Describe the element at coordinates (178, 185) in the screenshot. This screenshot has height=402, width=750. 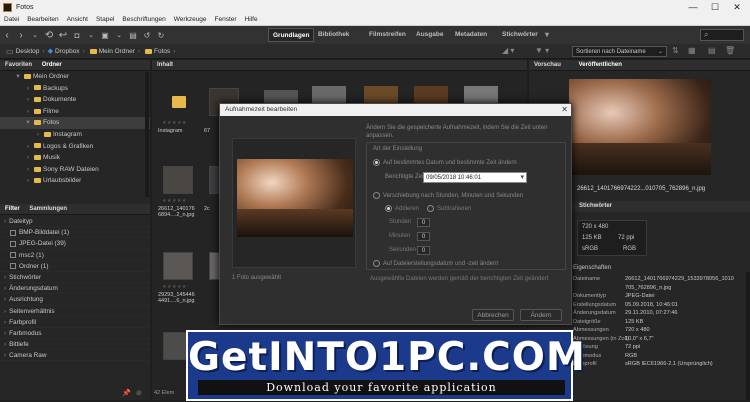
I see `thumbnail-item: ★★★★★ 26612_140176 6894....2_n.jpg` at that location.